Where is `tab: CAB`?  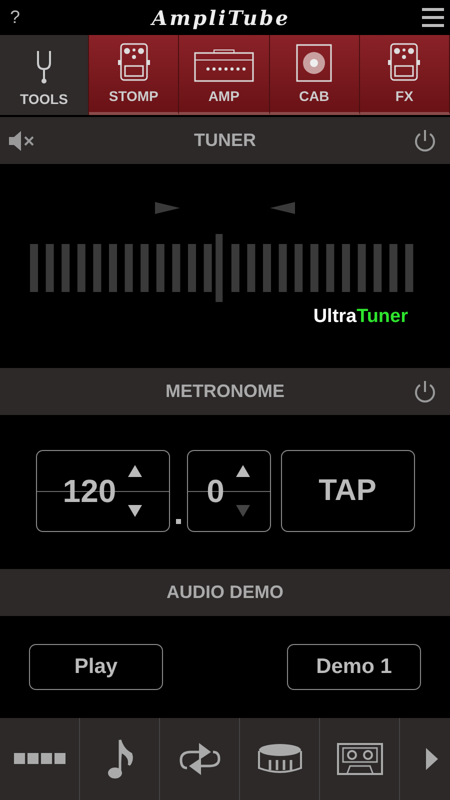 tab: CAB is located at coordinates (315, 75).